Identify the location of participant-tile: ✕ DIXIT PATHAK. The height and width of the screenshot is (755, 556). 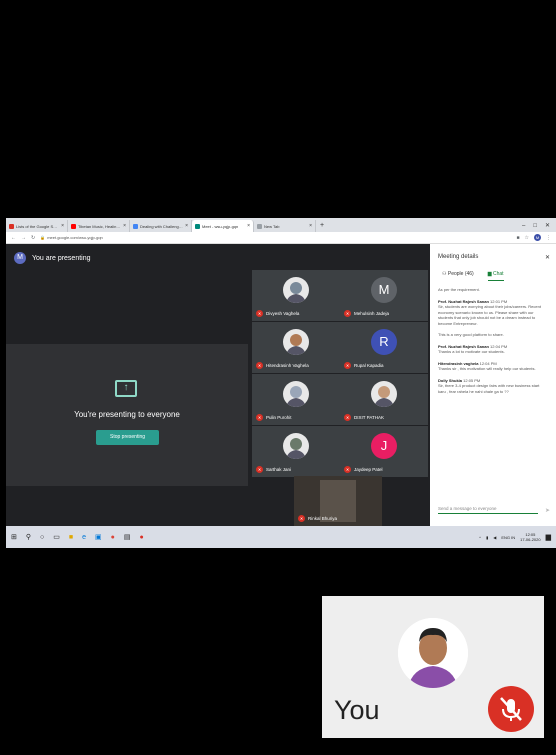
(384, 399).